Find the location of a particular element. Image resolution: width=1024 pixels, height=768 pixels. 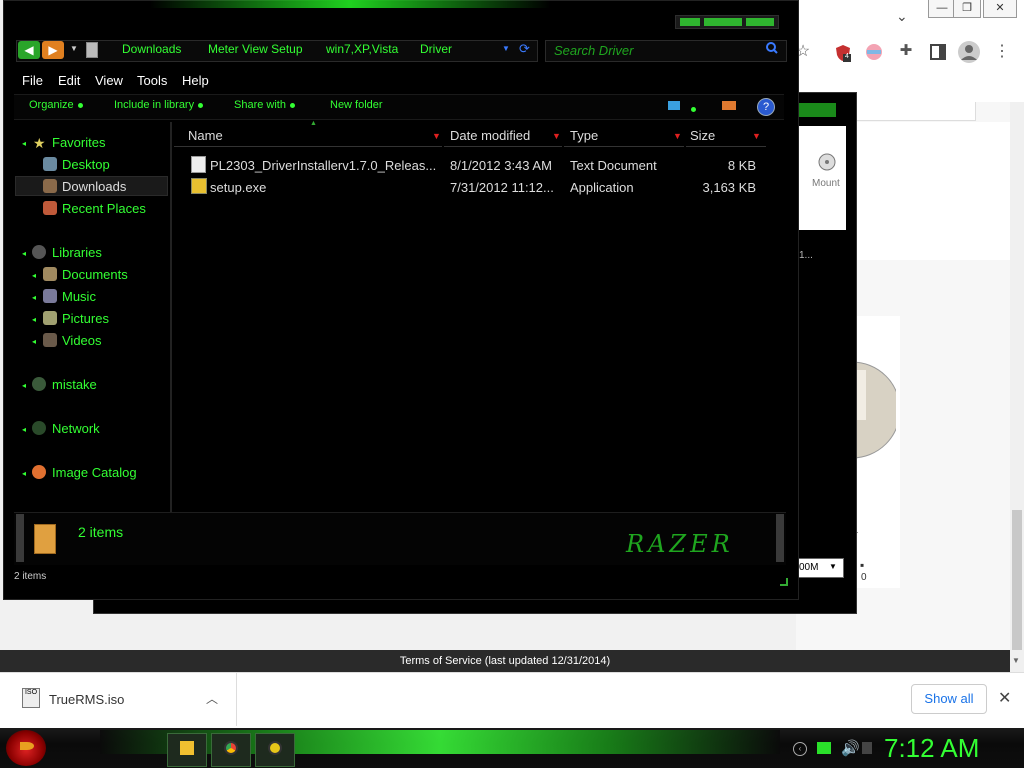

search-icon is located at coordinates (772, 48).